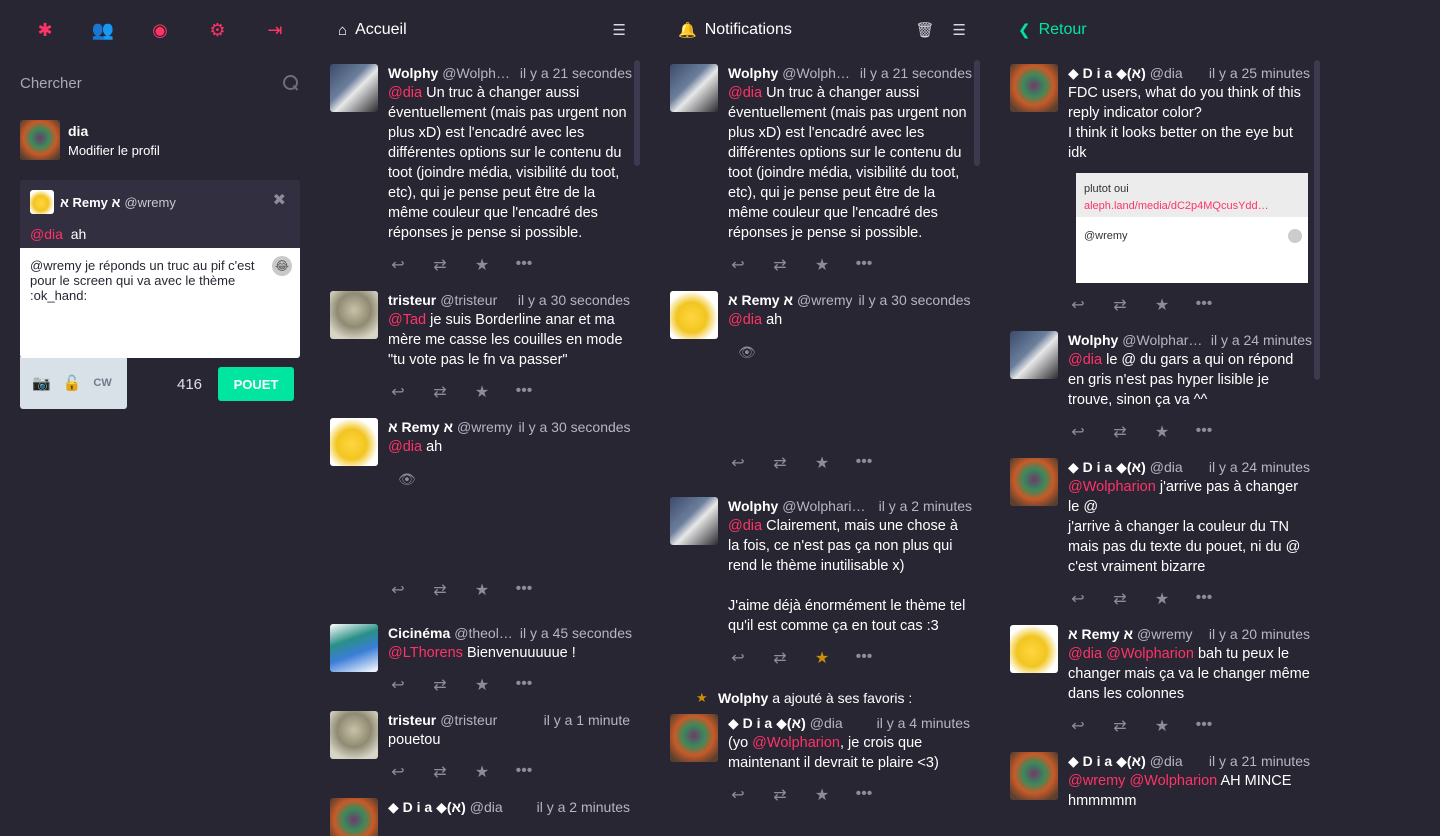 The image size is (1440, 836). I want to click on mention: @dia @Wolpharion, so click(1131, 654).